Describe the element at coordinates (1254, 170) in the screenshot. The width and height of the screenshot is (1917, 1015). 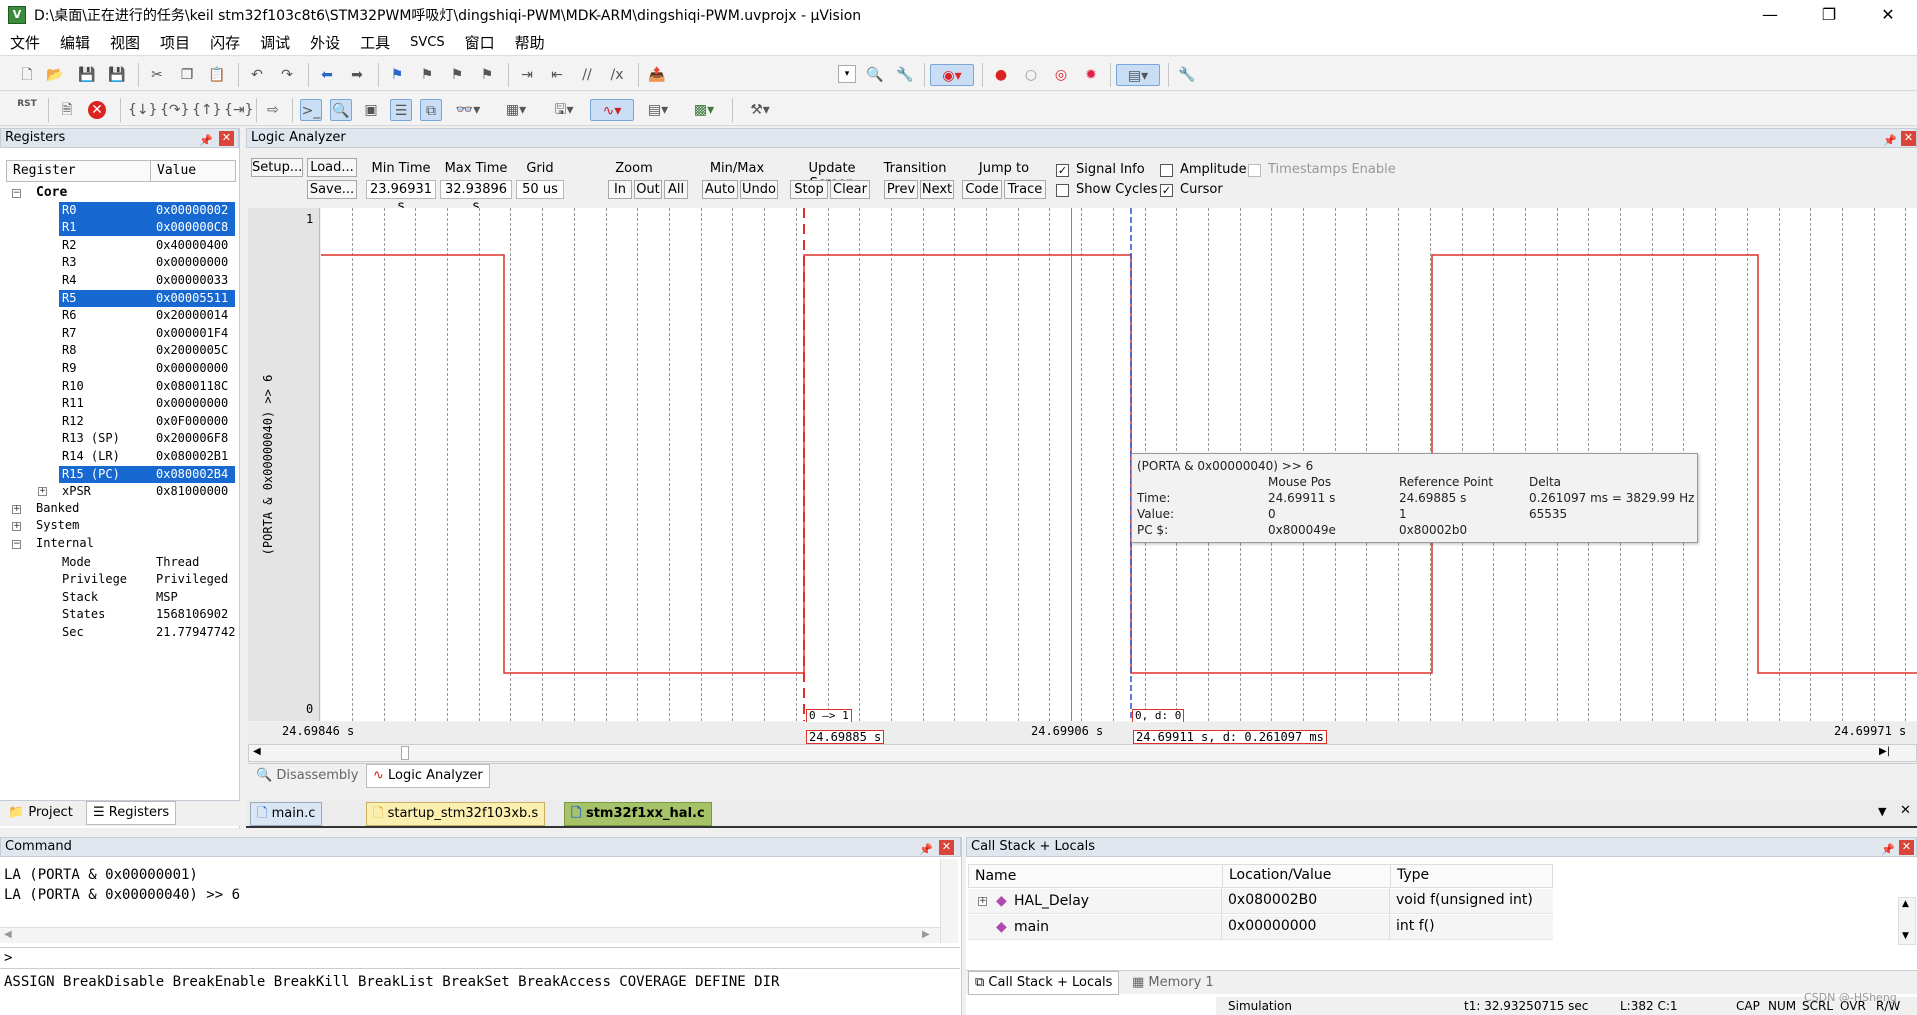
I see `timestamps-checkbox` at that location.